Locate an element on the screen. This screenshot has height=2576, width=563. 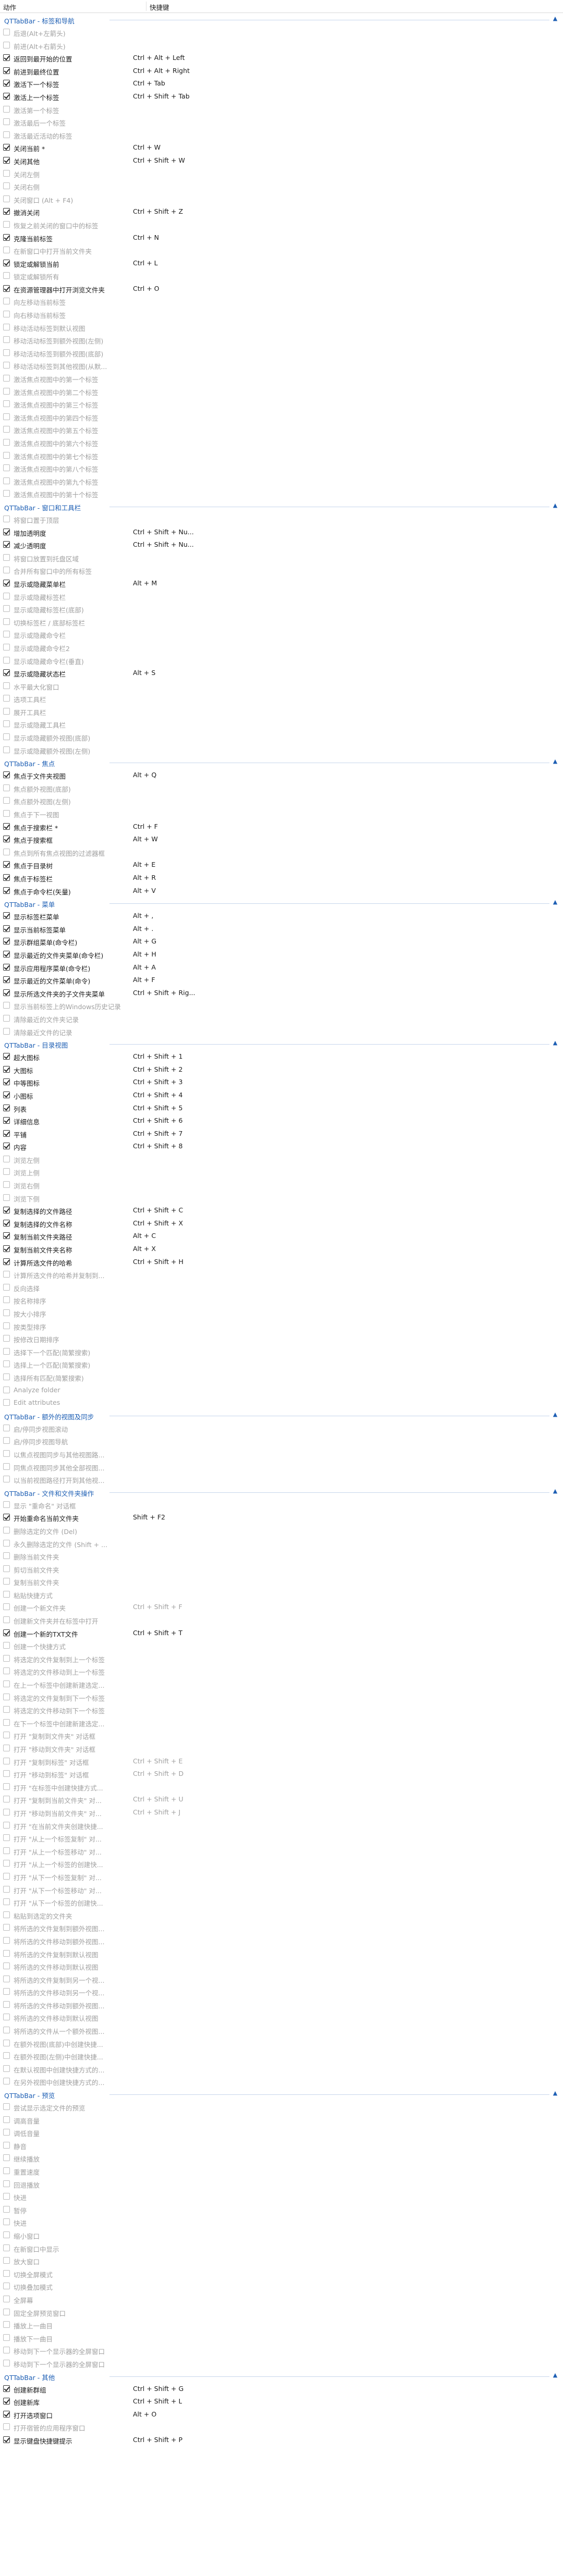
shortcut-key: Alt + O is located at coordinates (144, 2414).